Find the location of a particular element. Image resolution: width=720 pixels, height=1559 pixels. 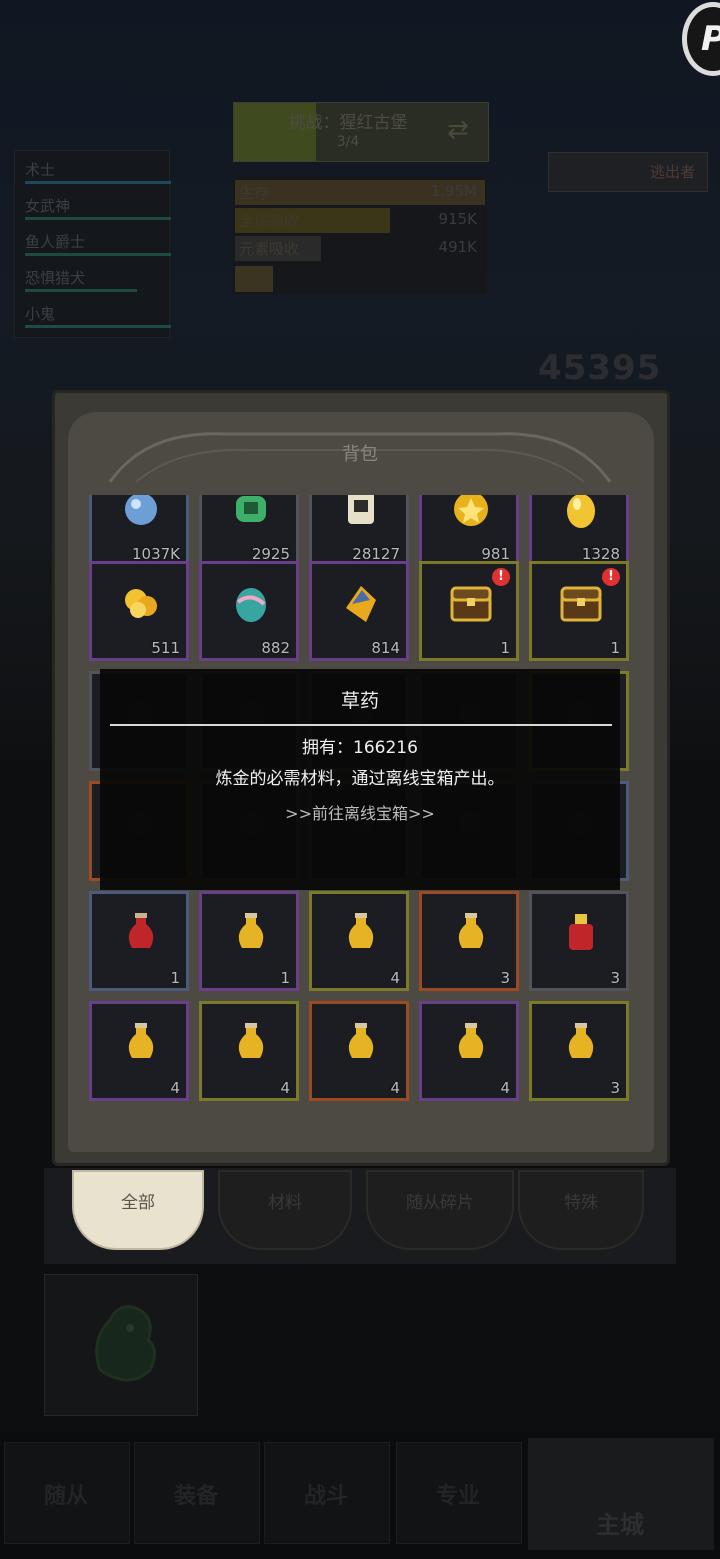

tab-companion-shards-label: 随从碎片 is located at coordinates (440, 1203).